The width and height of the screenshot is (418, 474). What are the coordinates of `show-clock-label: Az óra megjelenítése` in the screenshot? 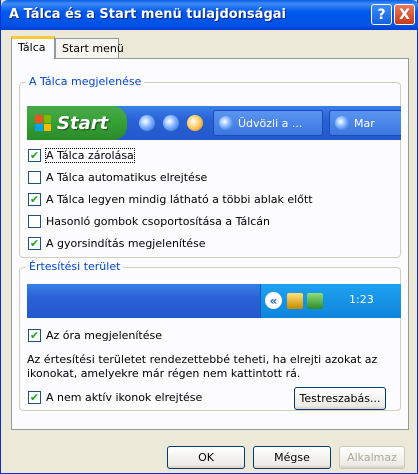 It's located at (104, 335).